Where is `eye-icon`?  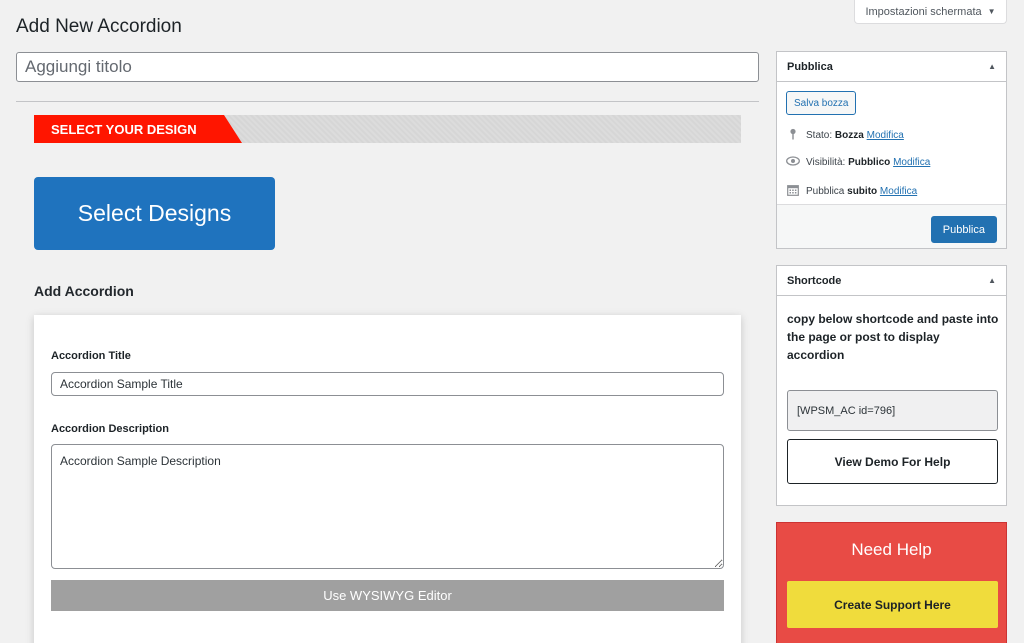
eye-icon is located at coordinates (793, 162).